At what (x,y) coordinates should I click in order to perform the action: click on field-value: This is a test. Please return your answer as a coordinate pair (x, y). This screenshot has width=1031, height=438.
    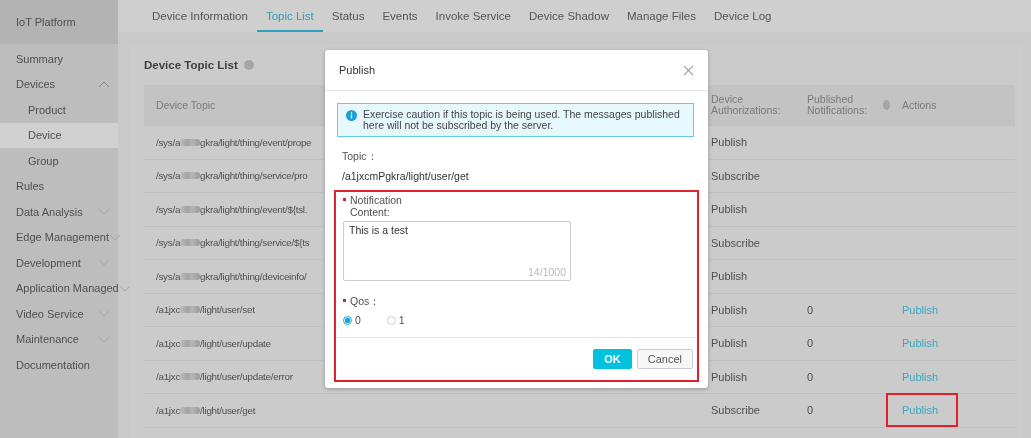
    Looking at the image, I should click on (378, 230).